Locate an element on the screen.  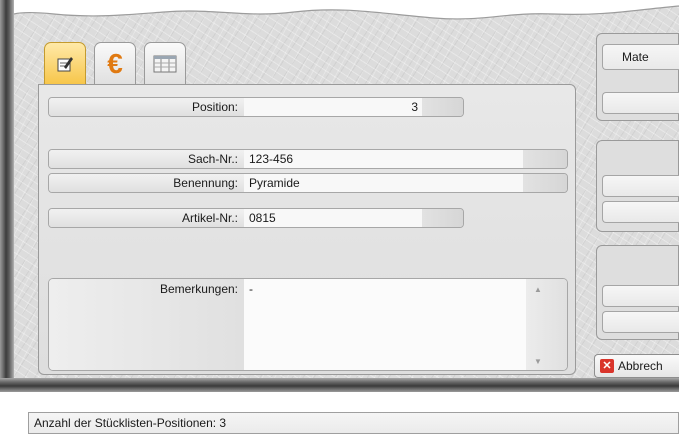
material-button: Mate is located at coordinates (640, 57).